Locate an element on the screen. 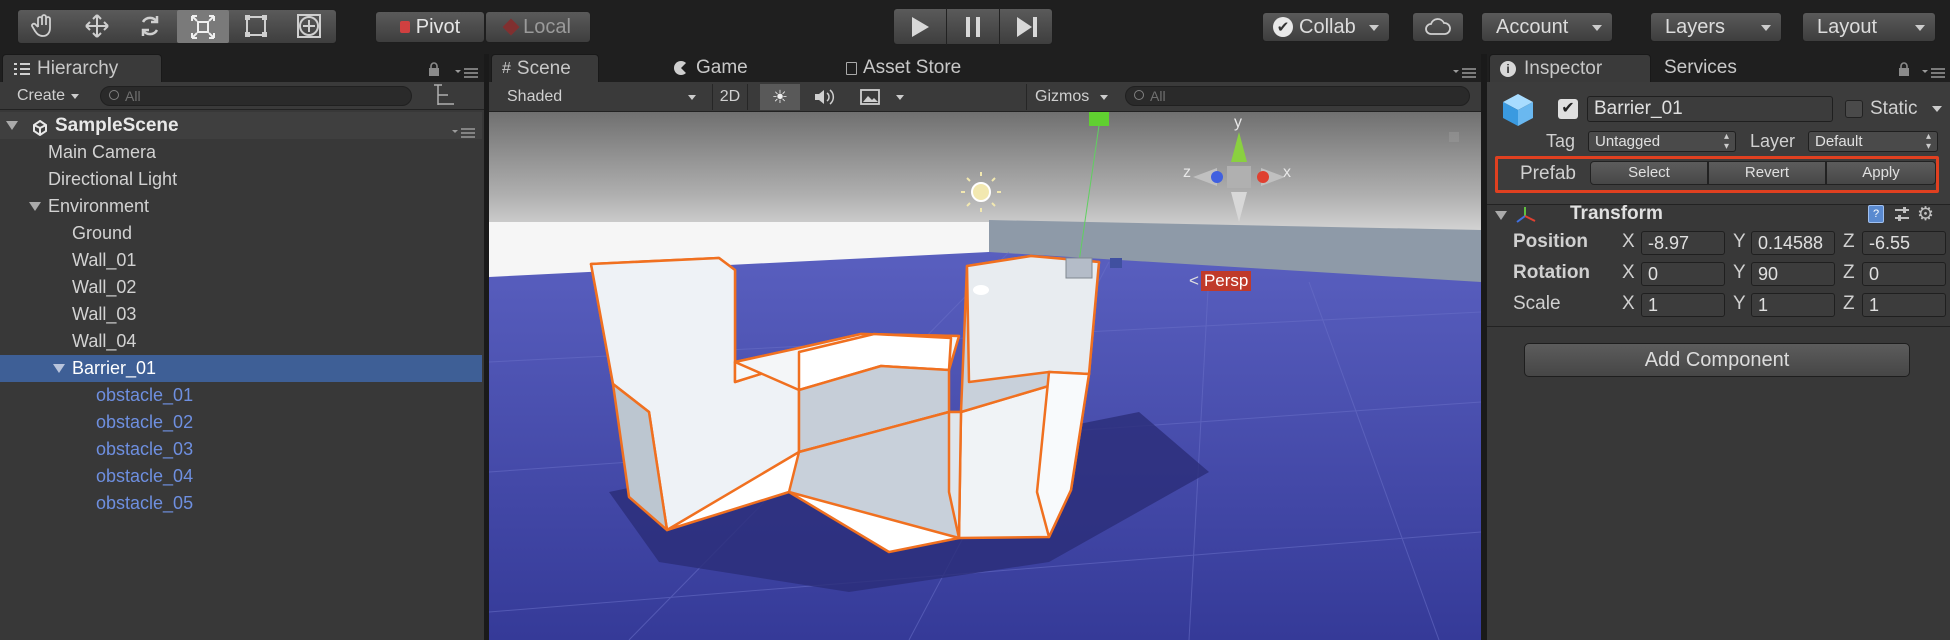 This screenshot has height=640, width=1950. static-checkbox is located at coordinates (1854, 109).